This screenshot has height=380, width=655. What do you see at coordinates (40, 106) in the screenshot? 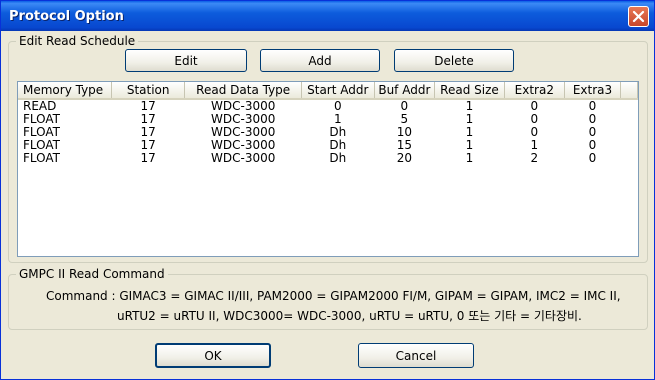
I see `cell-memory-type: READ` at bounding box center [40, 106].